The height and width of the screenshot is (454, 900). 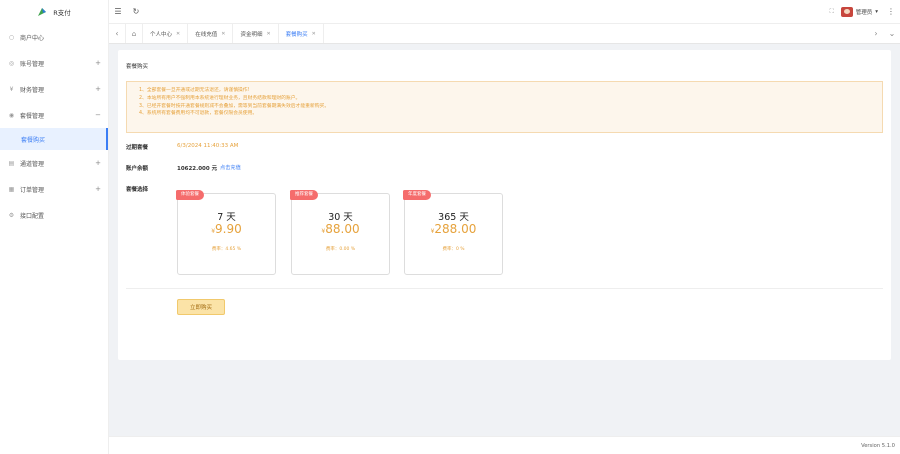 I want to click on order-icon: ▦, so click(x=11, y=189).